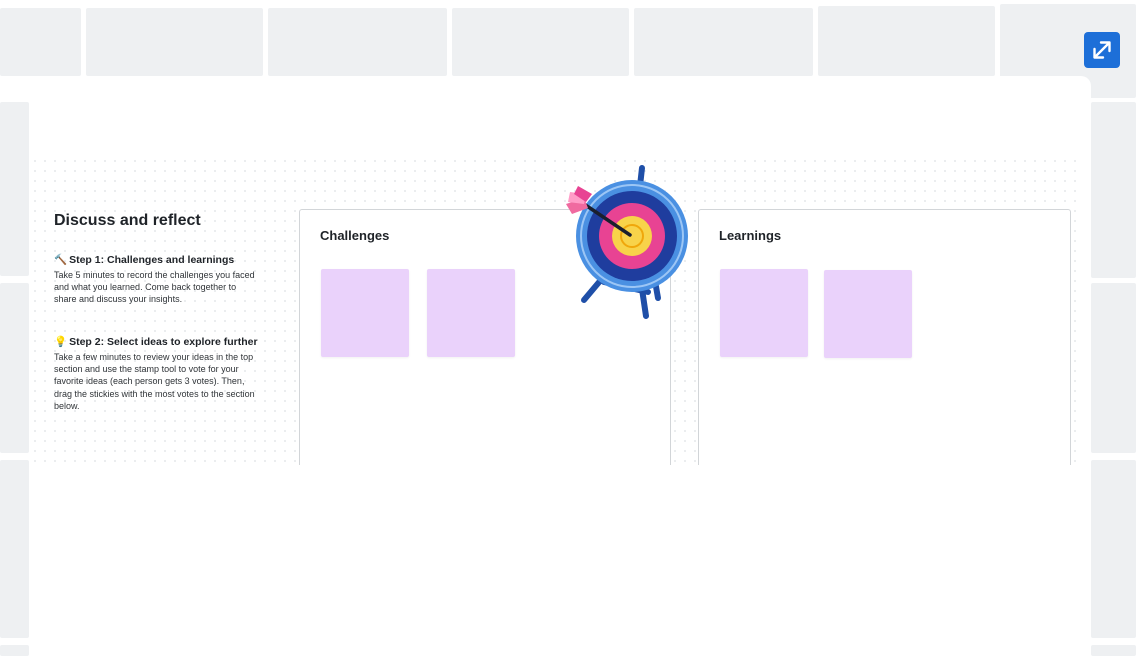 This screenshot has height=666, width=1136. I want to click on step-2-title: 💡 Step 2: Select ideas to explore further, so click(156, 341).